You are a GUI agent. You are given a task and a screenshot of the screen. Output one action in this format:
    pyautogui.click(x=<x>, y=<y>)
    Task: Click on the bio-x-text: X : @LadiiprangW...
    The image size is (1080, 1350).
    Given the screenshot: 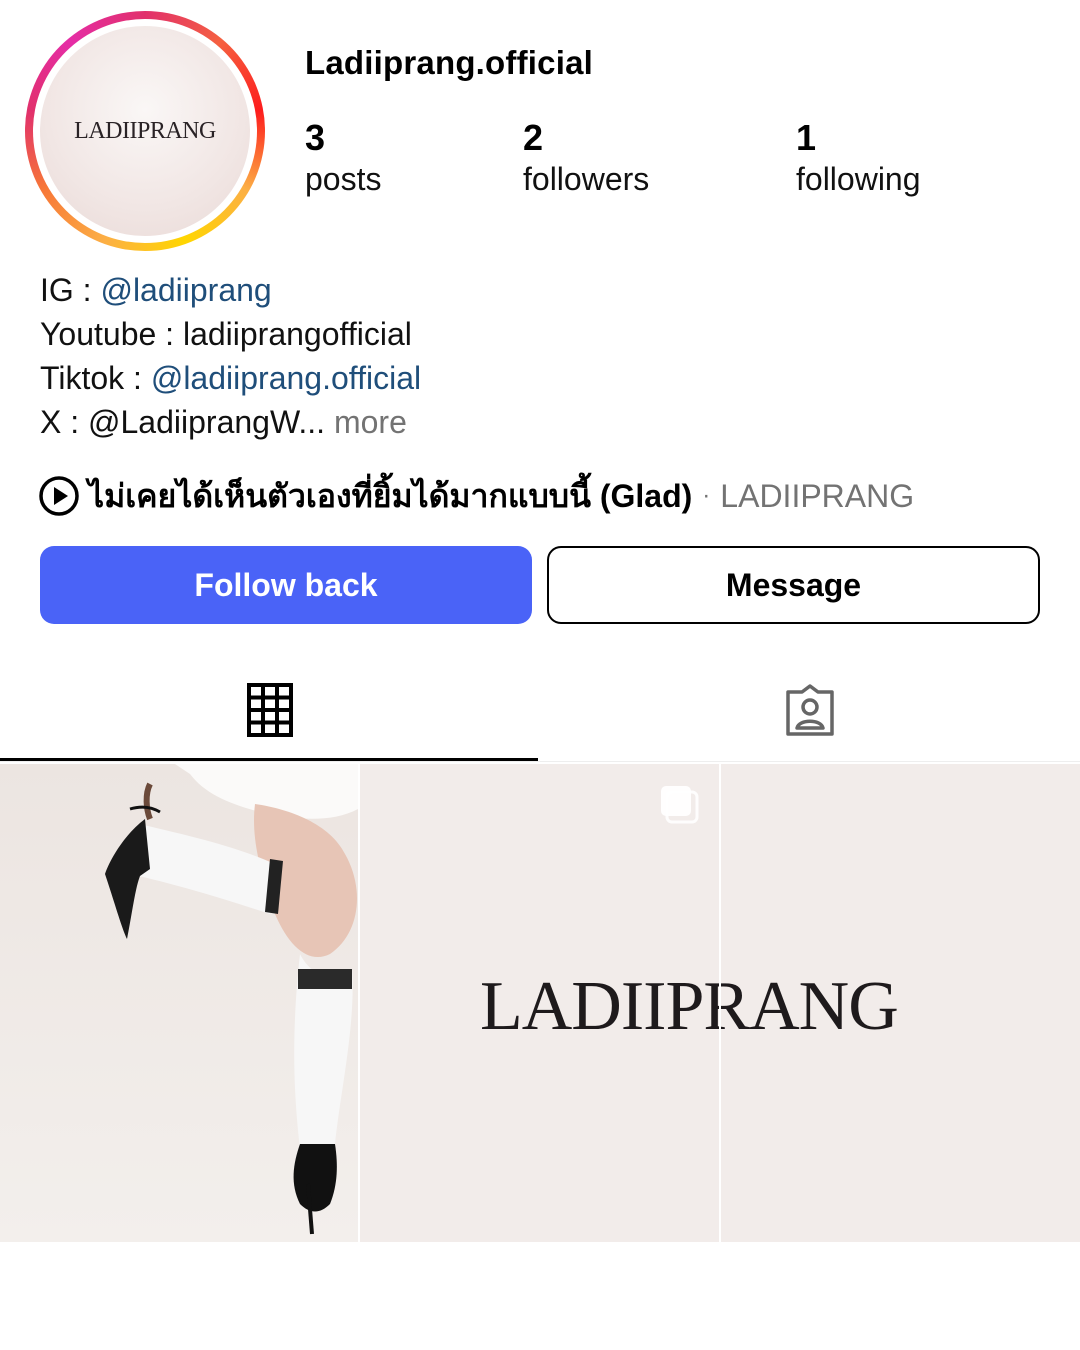 What is the action you would take?
    pyautogui.click(x=183, y=422)
    